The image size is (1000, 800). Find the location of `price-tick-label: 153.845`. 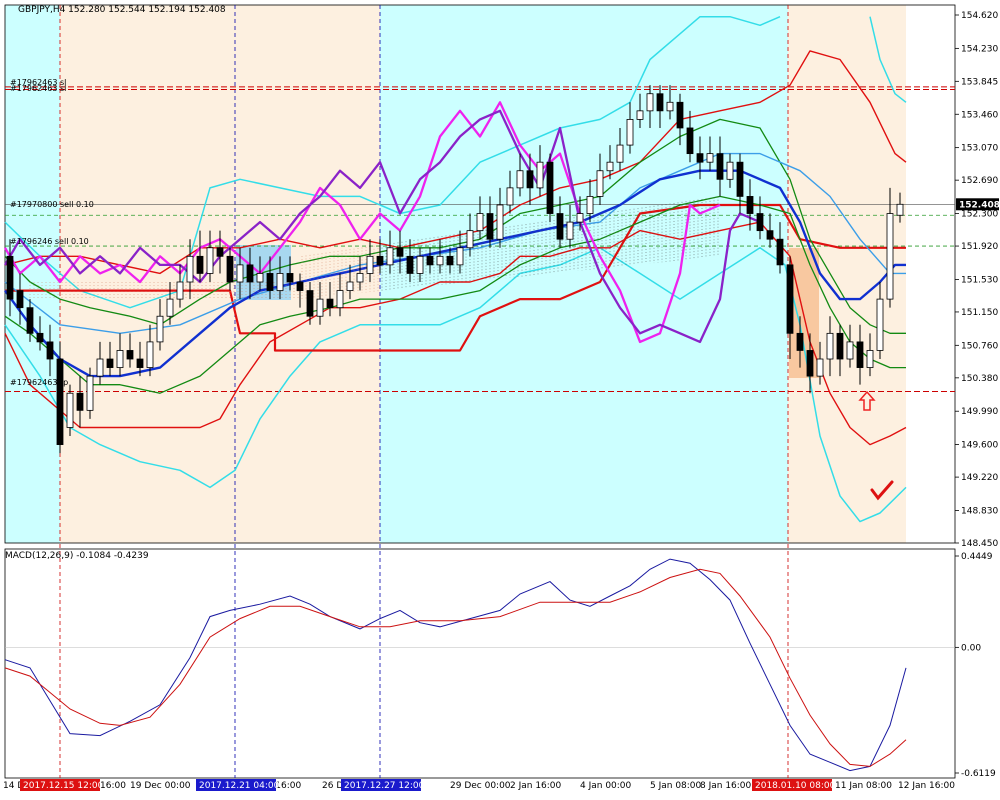

price-tick-label: 153.845 is located at coordinates (979, 82).